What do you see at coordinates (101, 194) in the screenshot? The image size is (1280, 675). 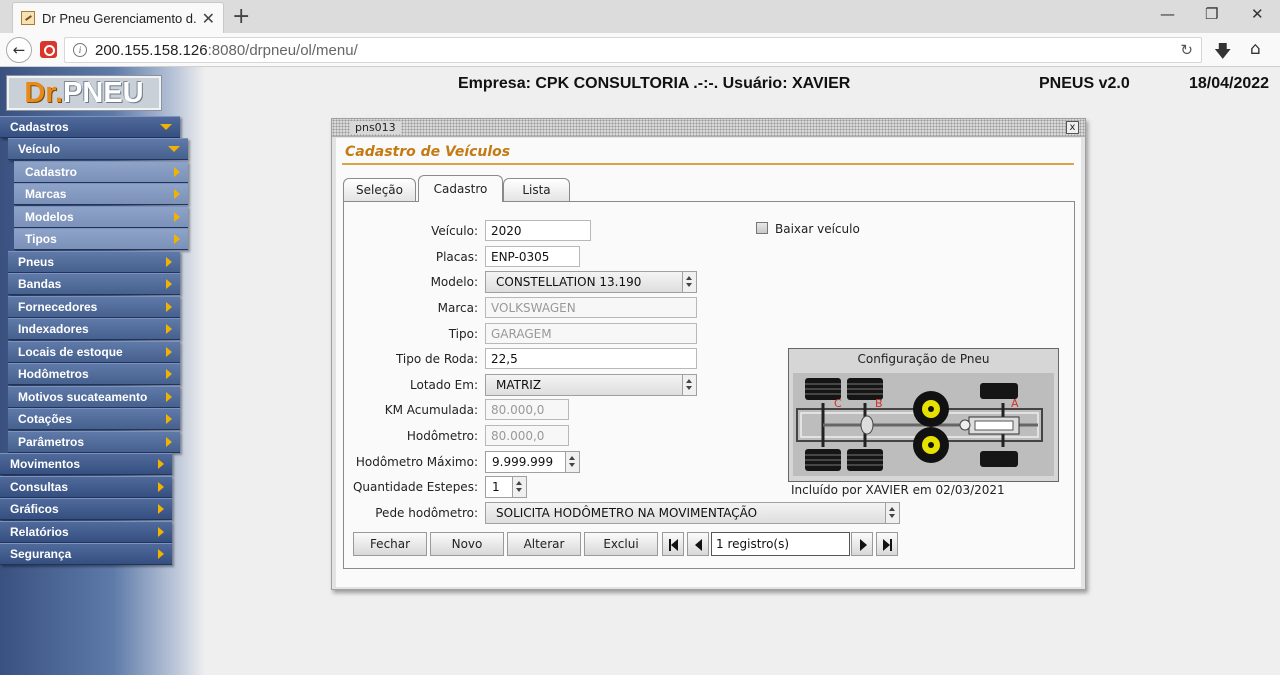 I see `menu-veiculo-marcas: Marcas` at bounding box center [101, 194].